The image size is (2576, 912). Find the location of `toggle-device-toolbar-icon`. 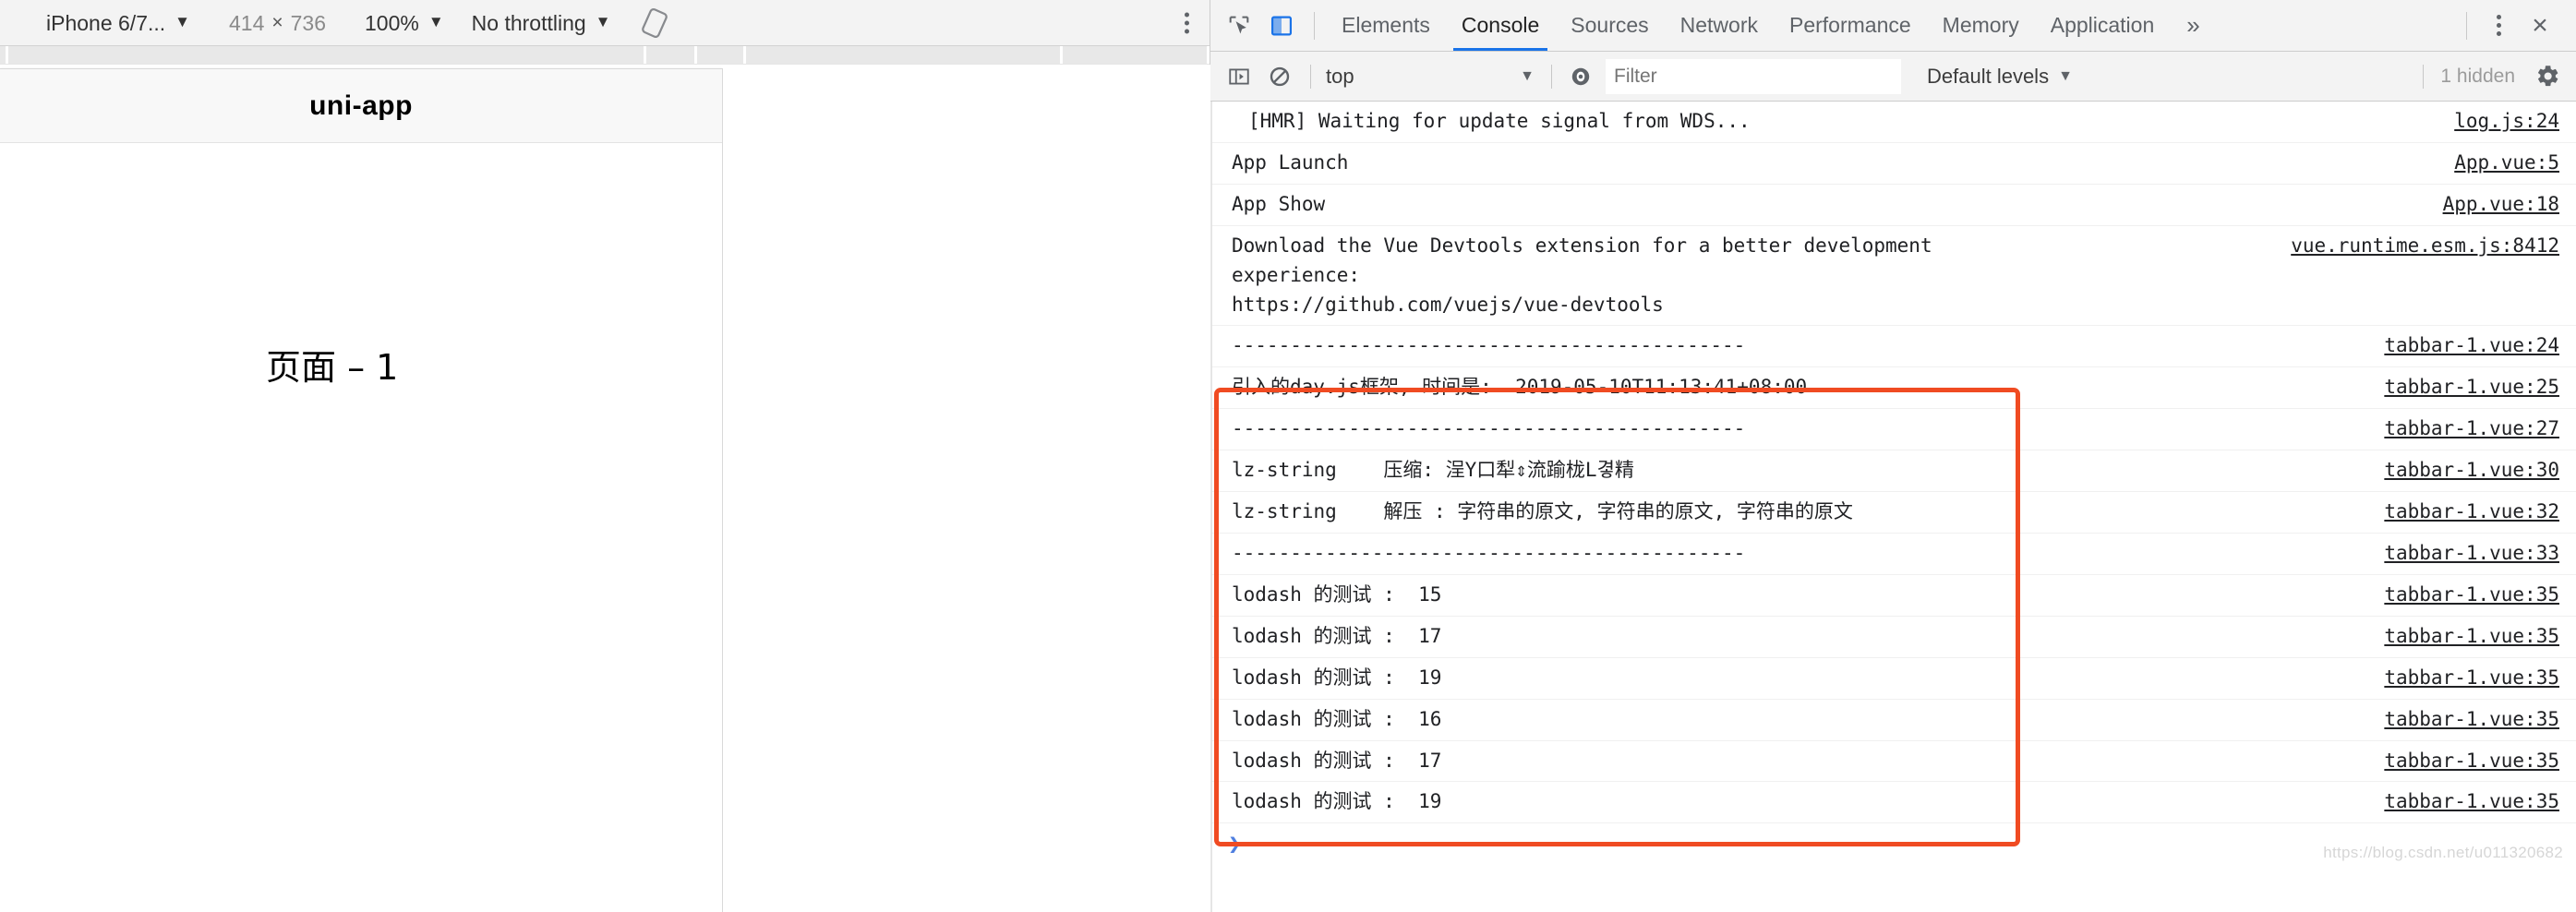

toggle-device-toolbar-icon is located at coordinates (1281, 26).